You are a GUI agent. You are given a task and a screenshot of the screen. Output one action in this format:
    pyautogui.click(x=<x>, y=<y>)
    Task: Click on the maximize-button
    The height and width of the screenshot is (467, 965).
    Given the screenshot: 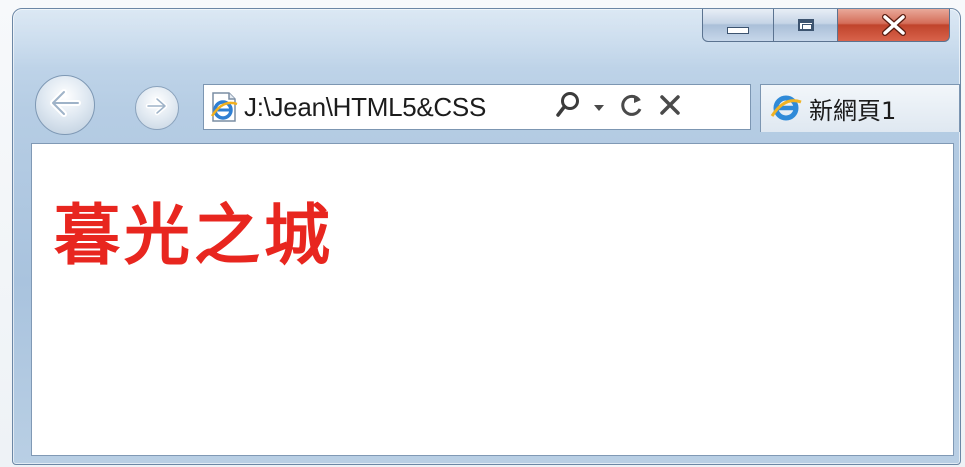 What is the action you would take?
    pyautogui.click(x=806, y=25)
    